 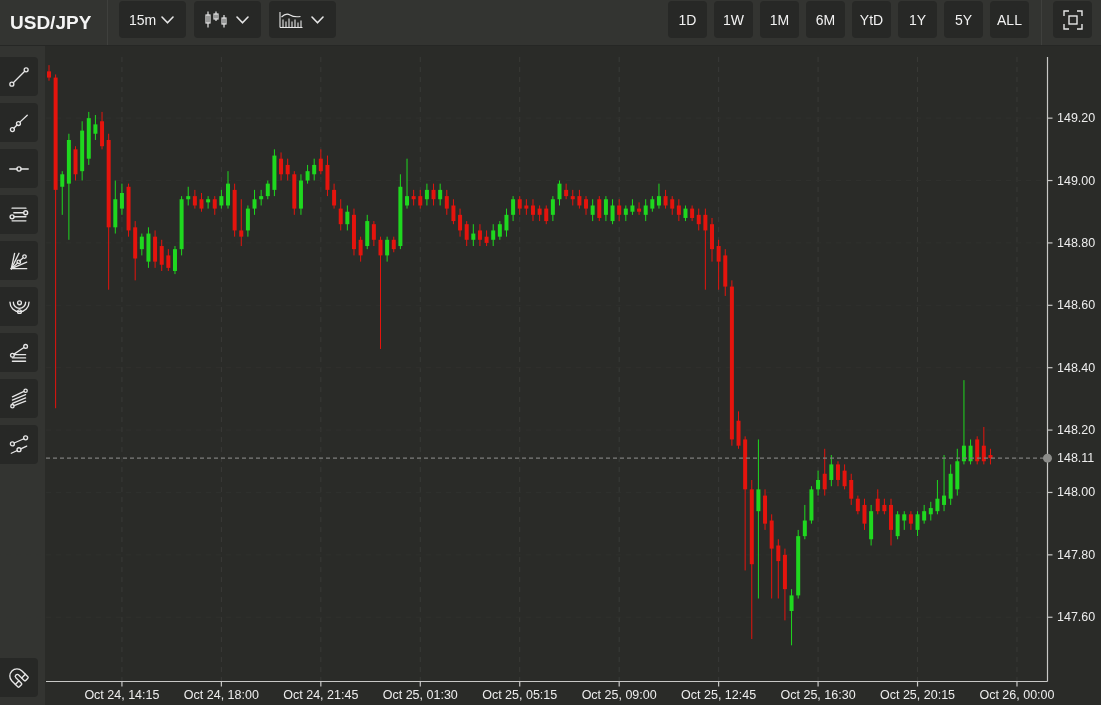 I want to click on time-label: Oct 24, 18:00, so click(x=221, y=695).